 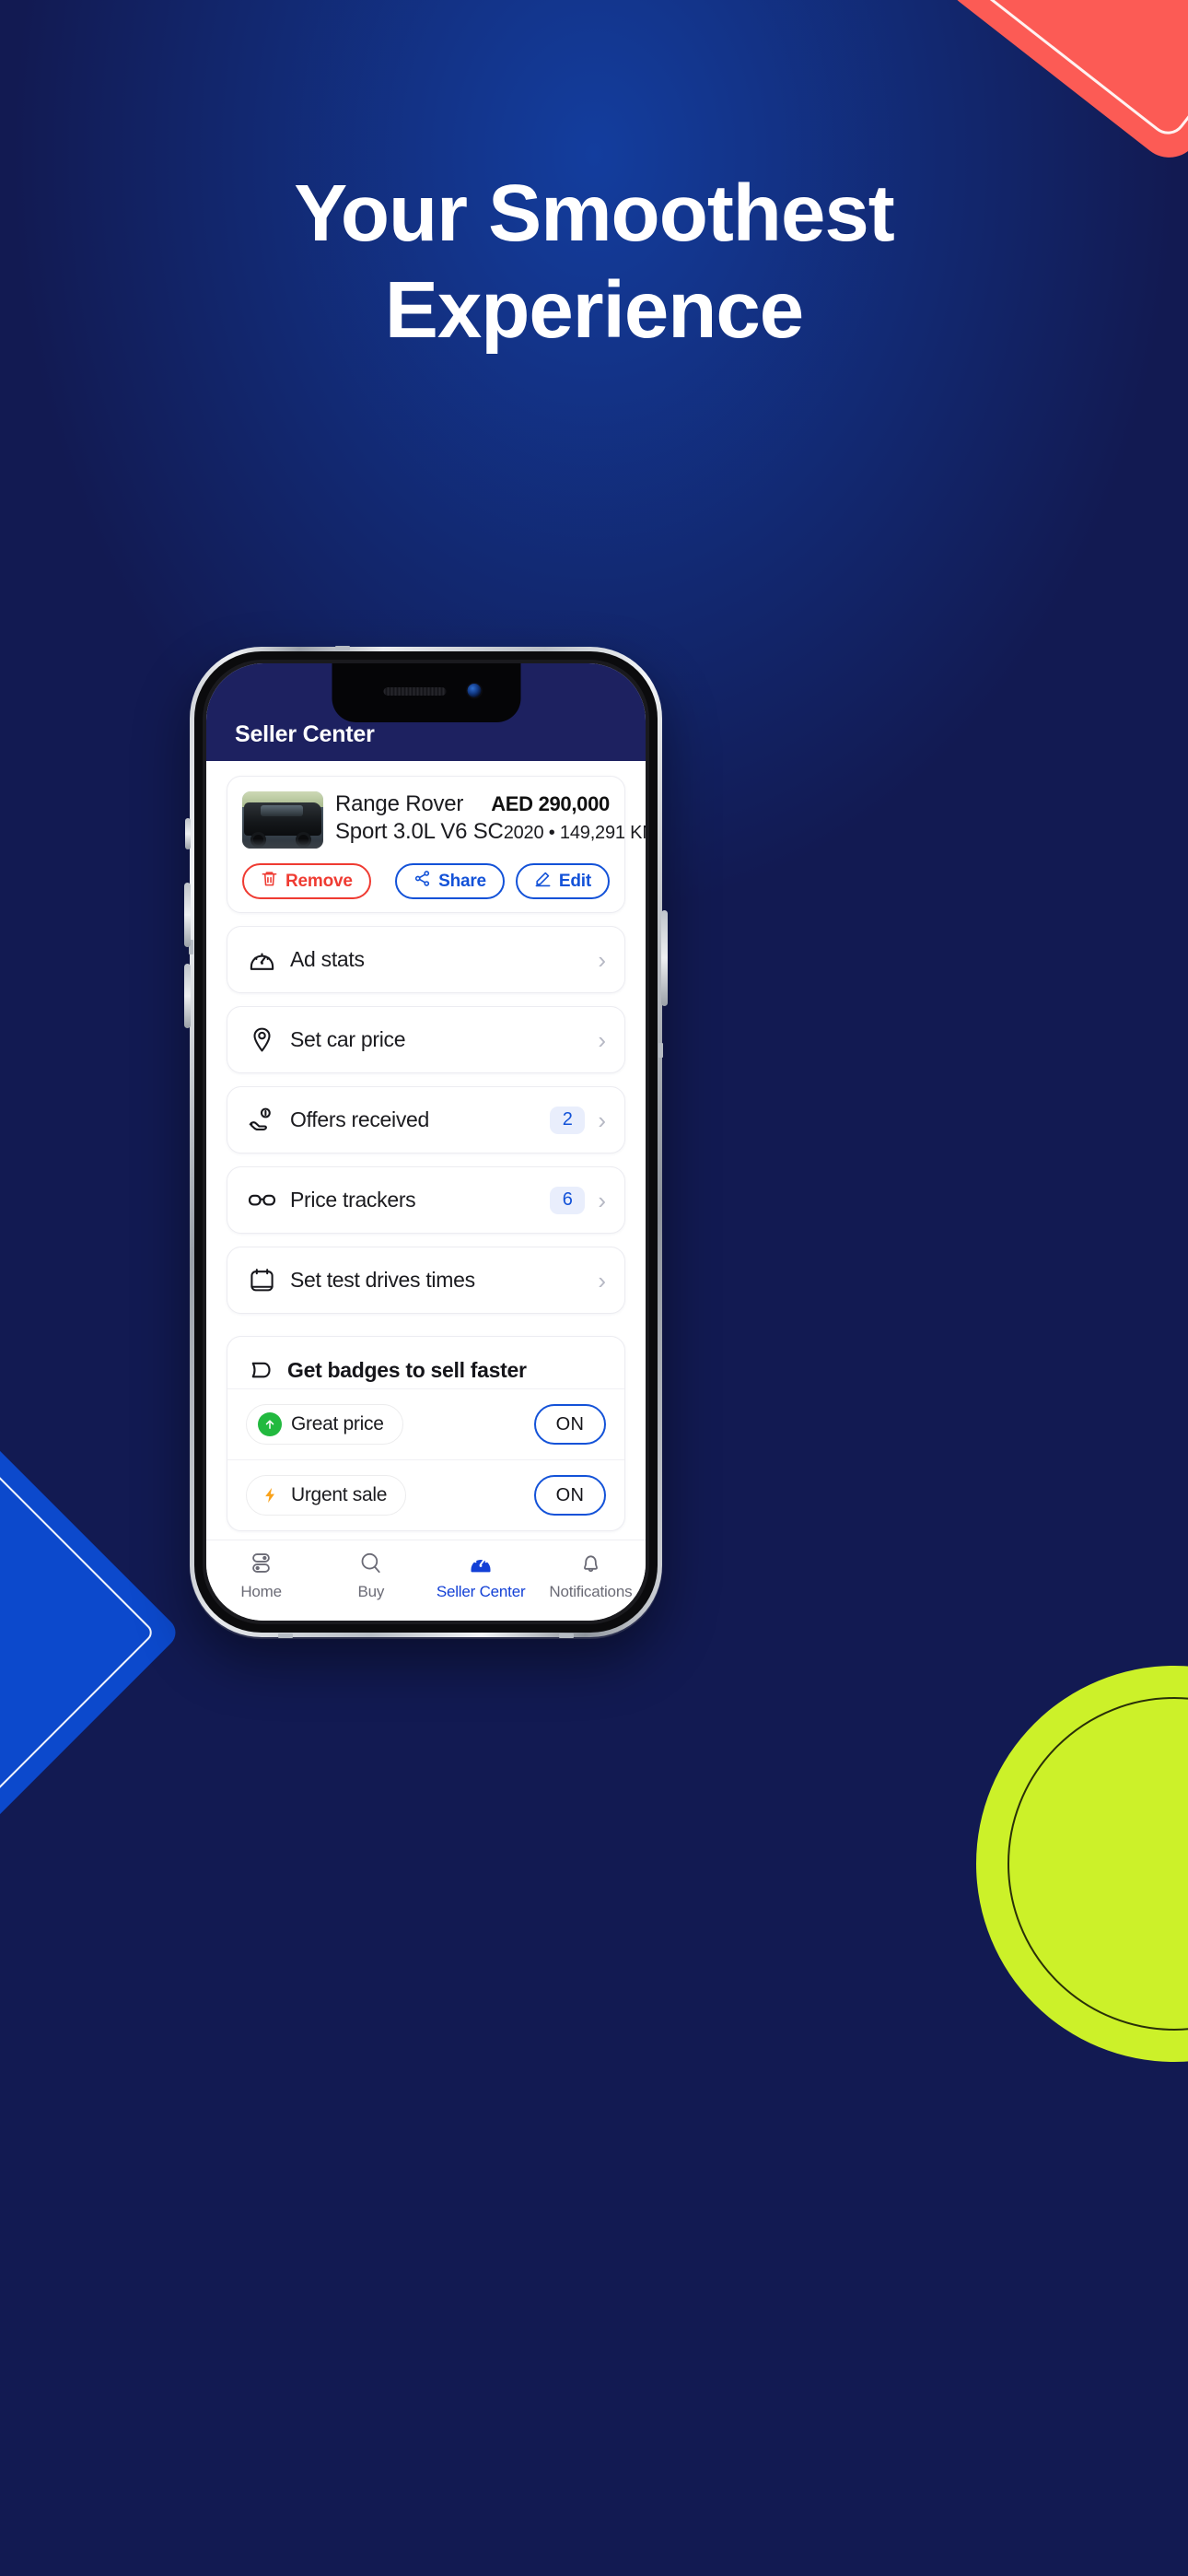 I want to click on edit-button-label: Edit, so click(x=574, y=881).